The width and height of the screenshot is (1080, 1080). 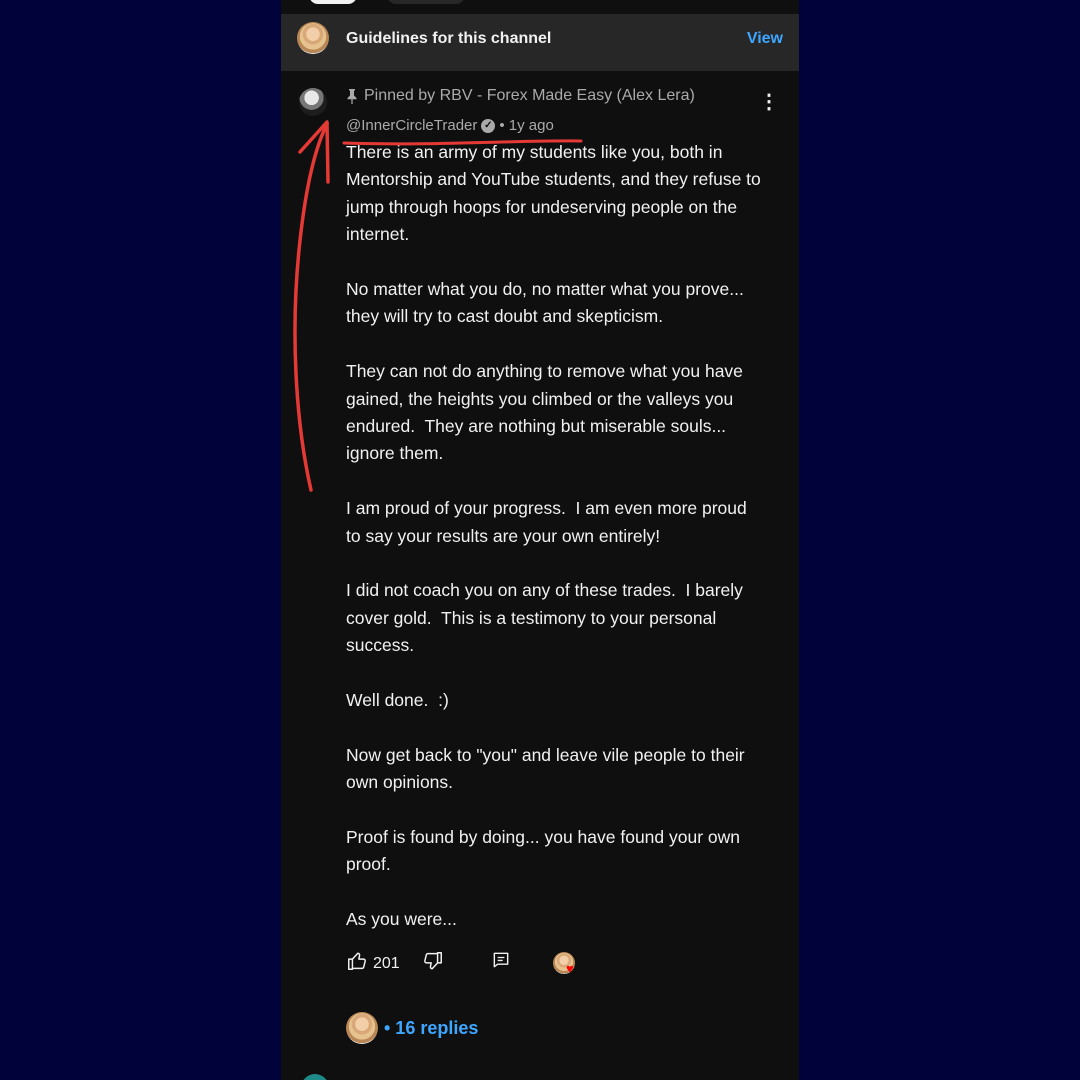 I want to click on dislike-button, so click(x=433, y=961).